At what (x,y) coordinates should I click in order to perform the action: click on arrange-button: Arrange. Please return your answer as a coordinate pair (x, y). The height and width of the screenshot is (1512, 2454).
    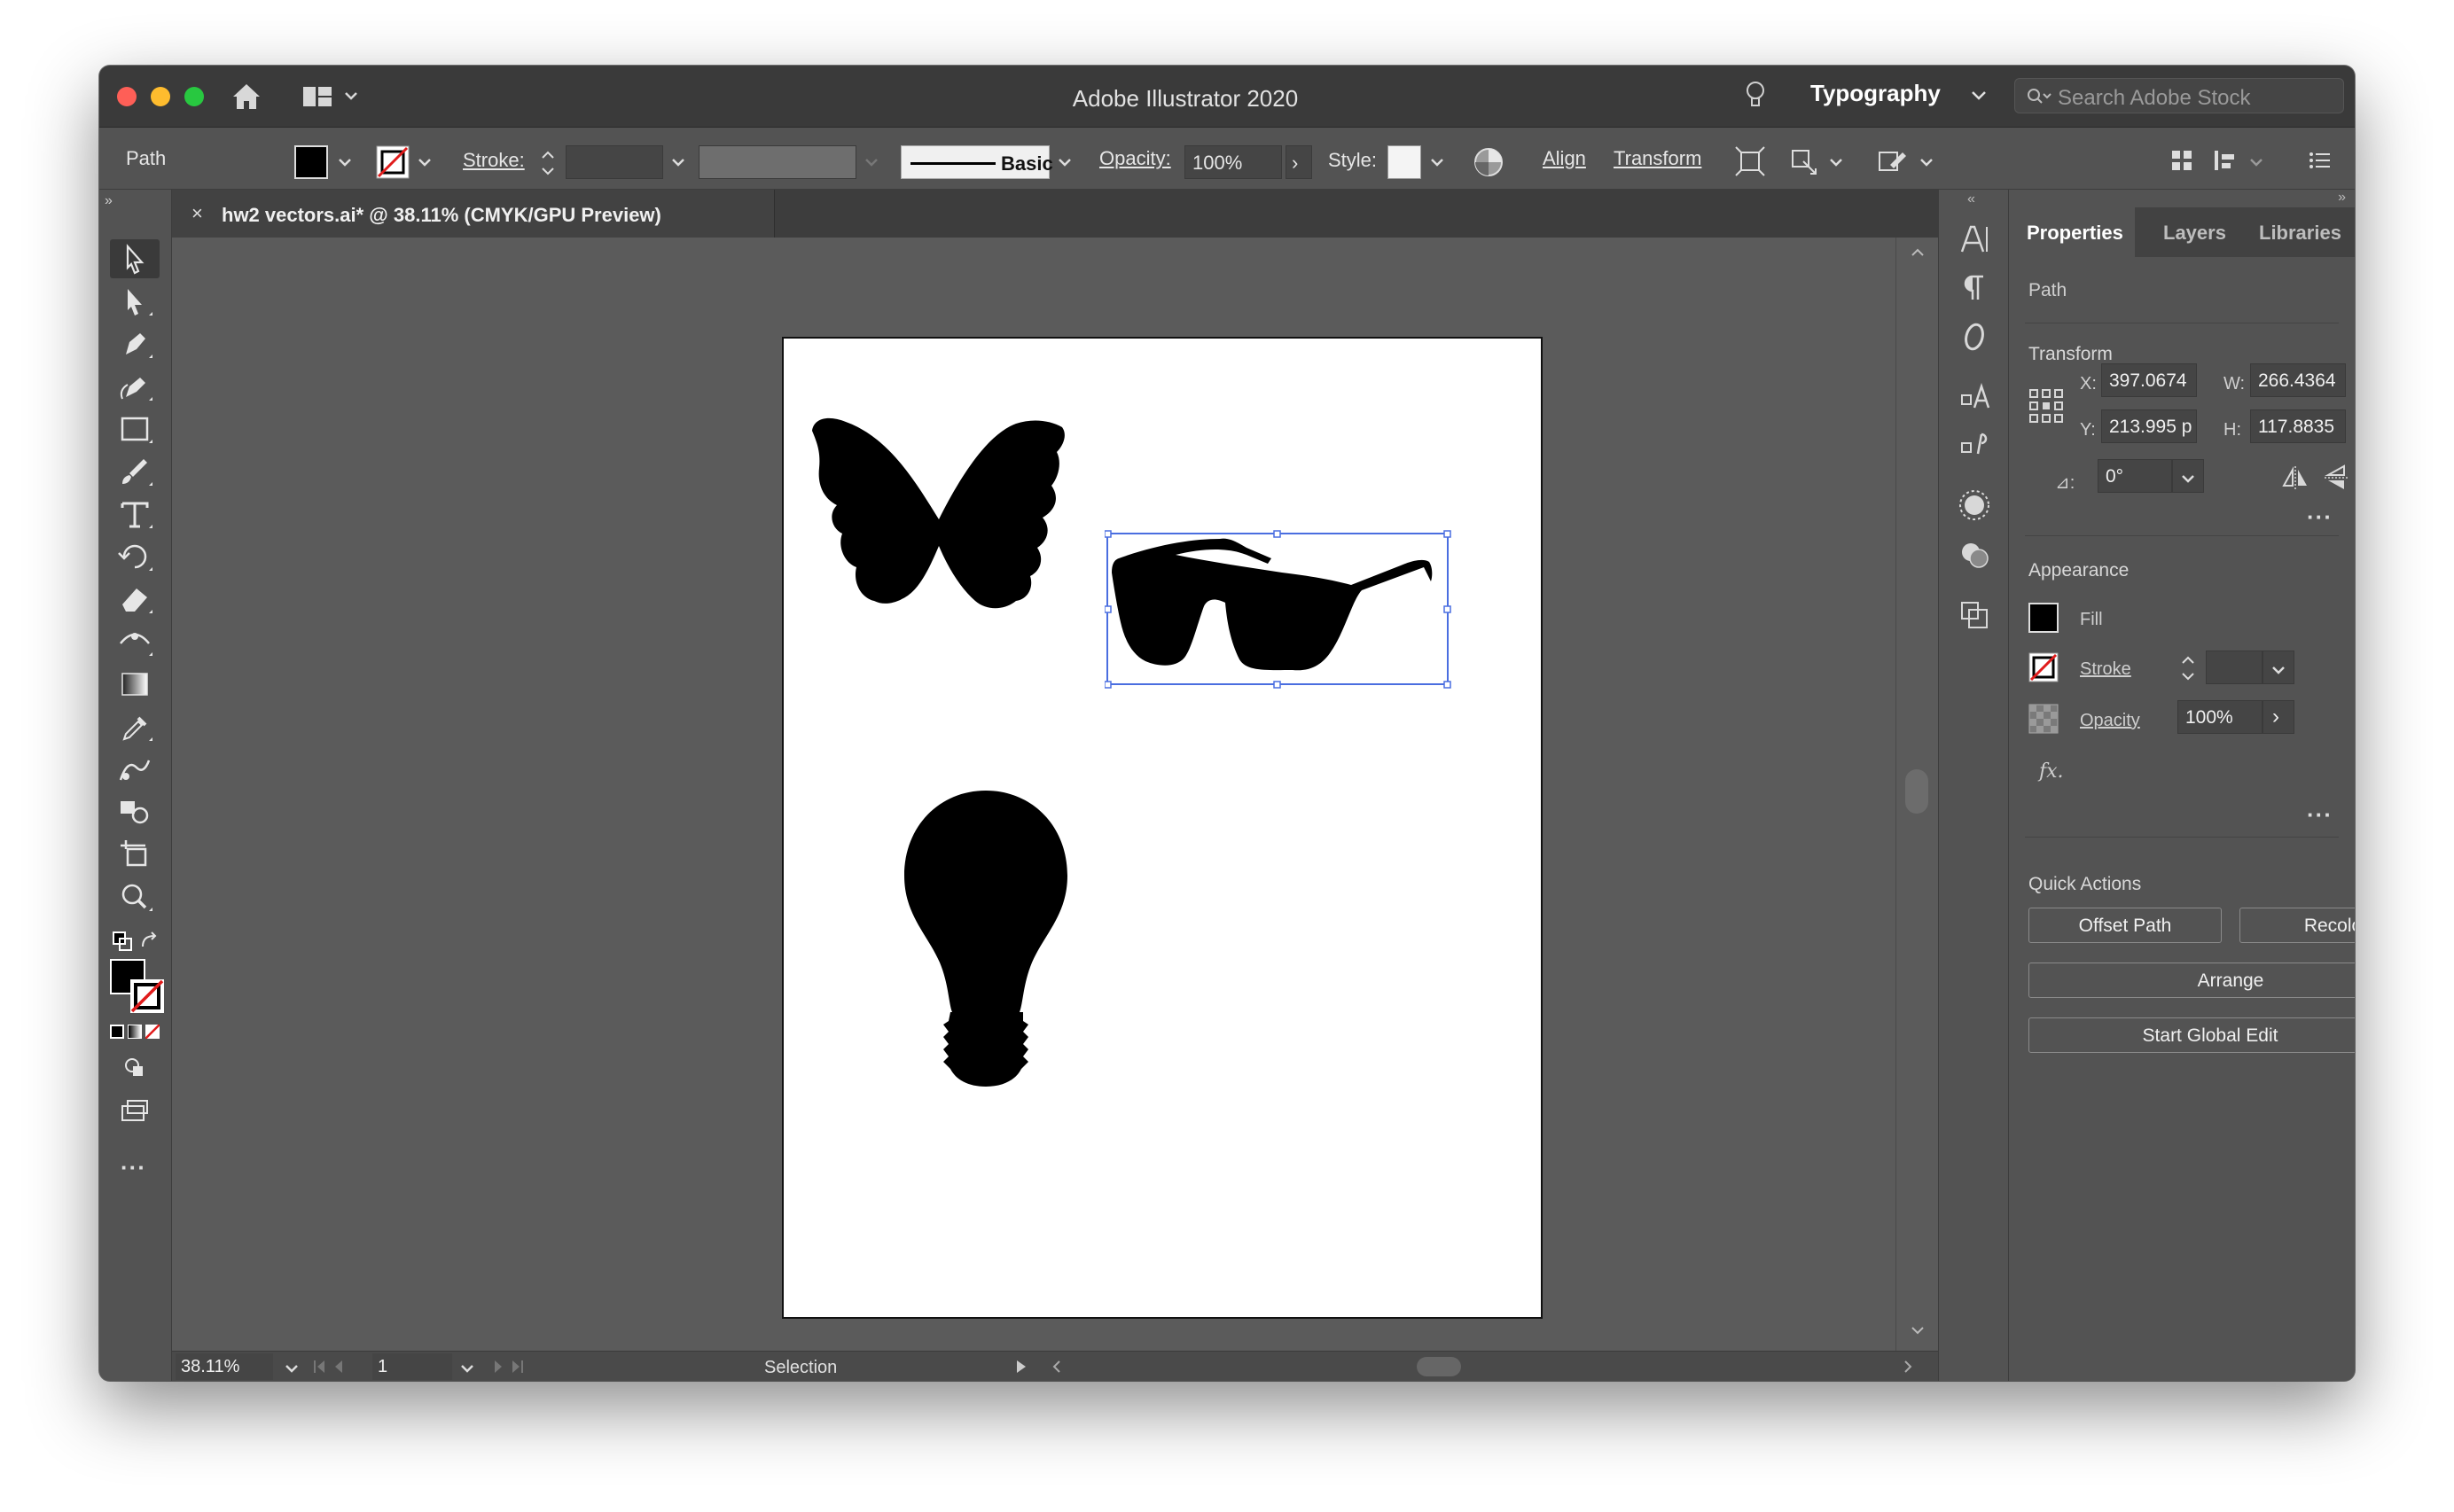
    Looking at the image, I should click on (2191, 981).